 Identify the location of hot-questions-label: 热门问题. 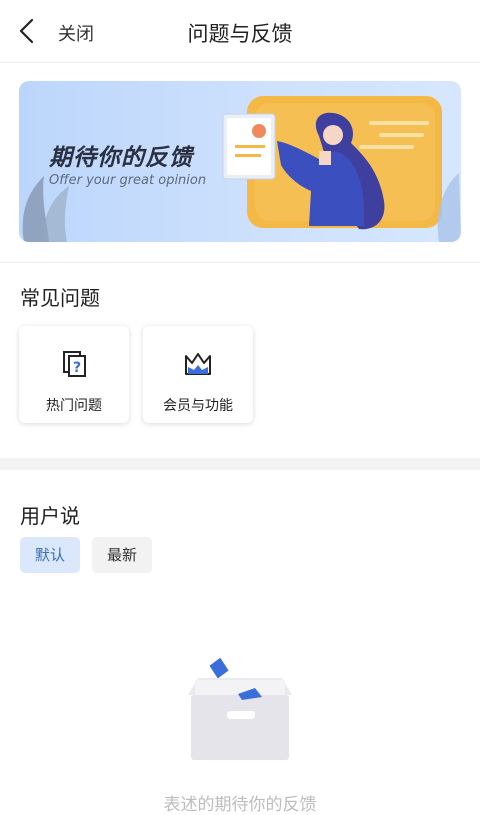
(74, 406).